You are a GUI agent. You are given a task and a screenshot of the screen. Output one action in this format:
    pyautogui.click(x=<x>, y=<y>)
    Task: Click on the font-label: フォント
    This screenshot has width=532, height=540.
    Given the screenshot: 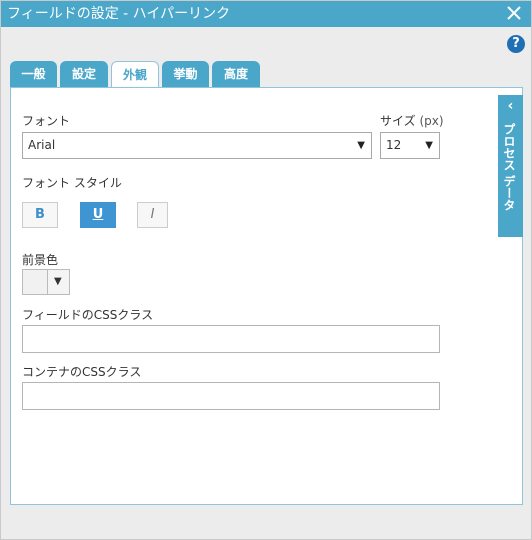 What is the action you would take?
    pyautogui.click(x=46, y=121)
    